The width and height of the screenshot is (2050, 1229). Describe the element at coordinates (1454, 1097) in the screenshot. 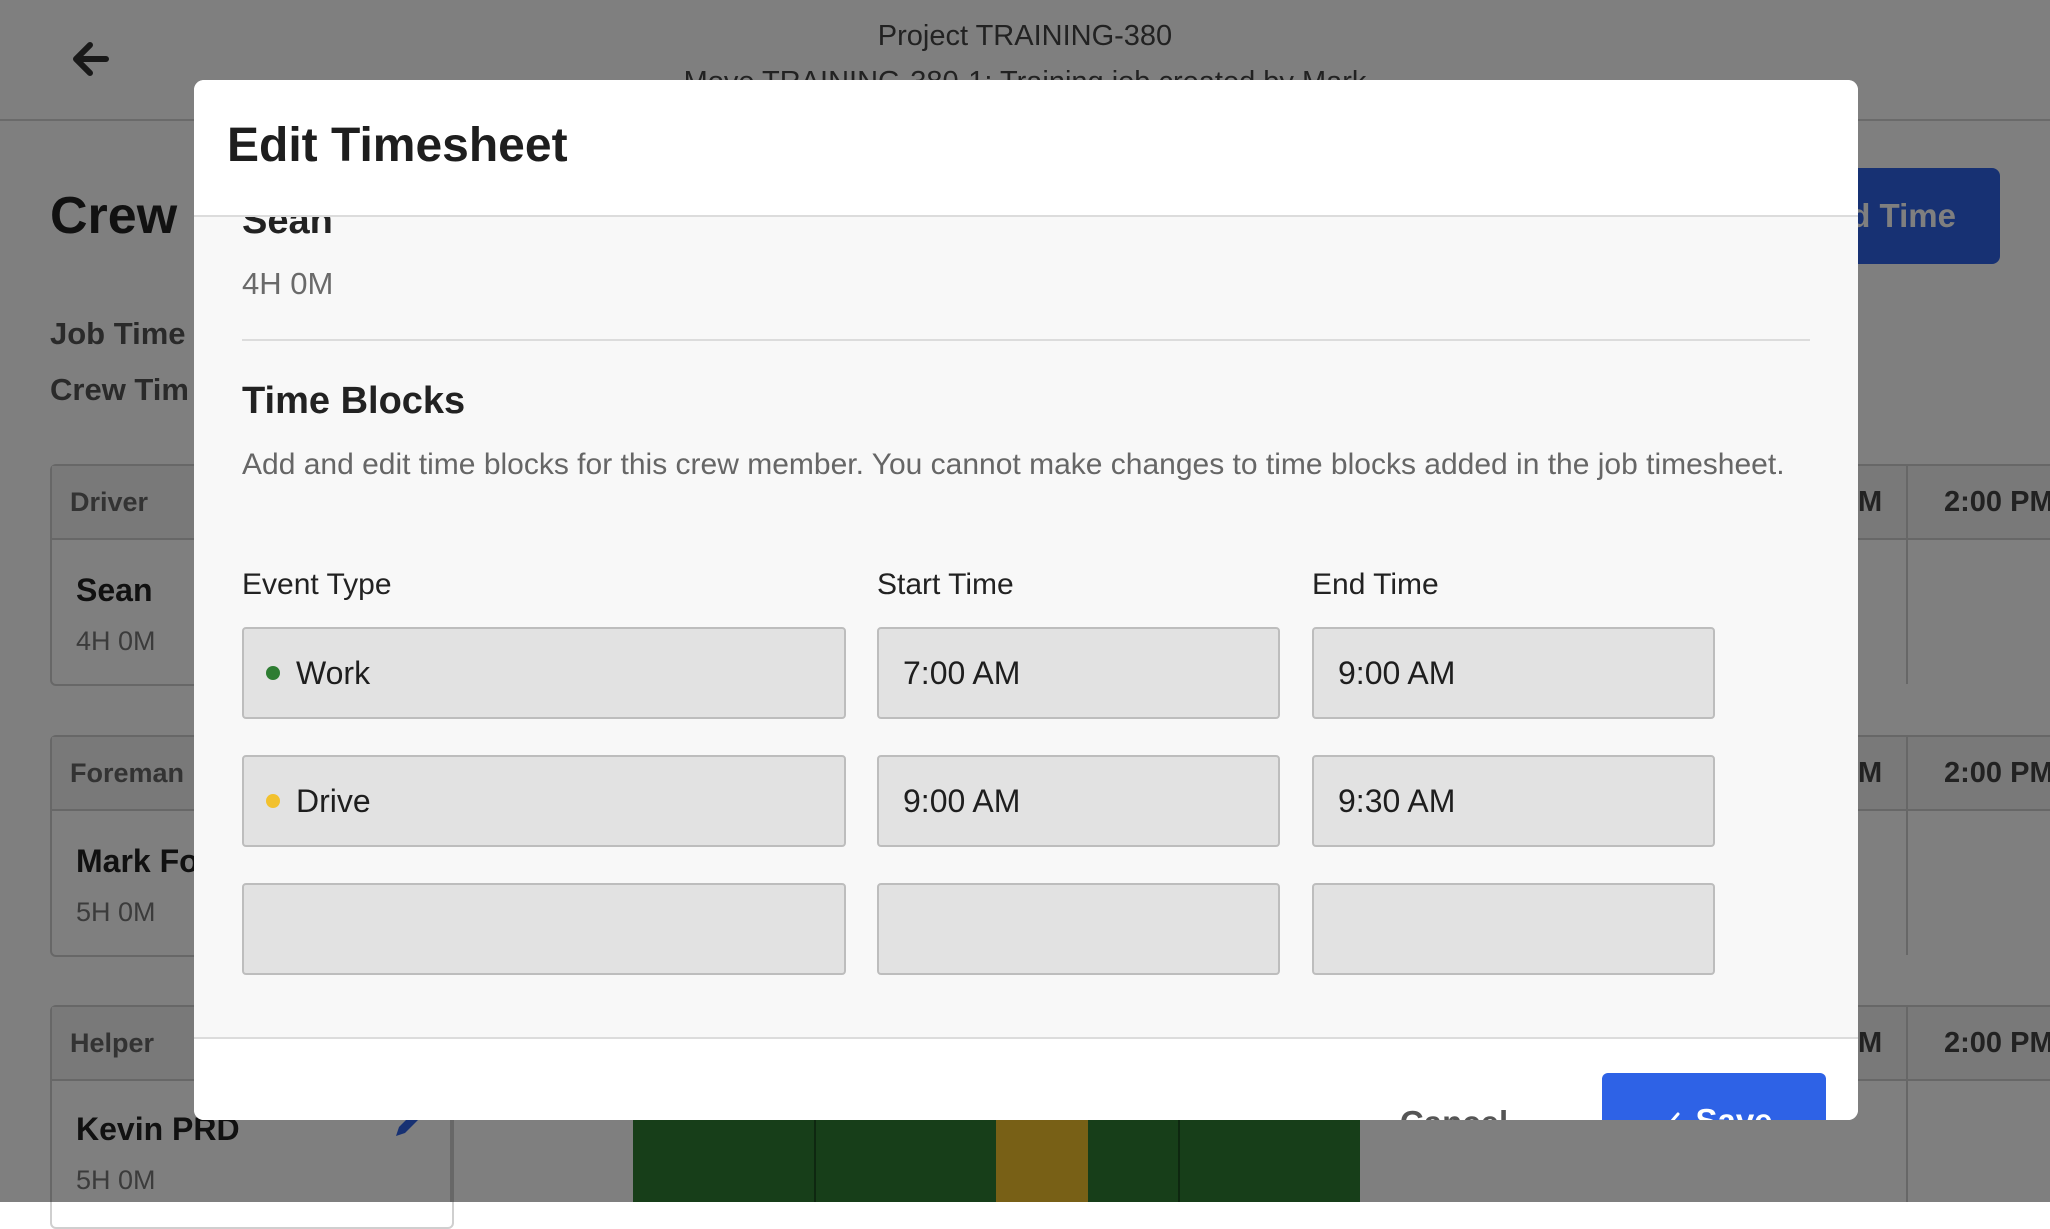

I see `cancel-button: Cancel` at that location.